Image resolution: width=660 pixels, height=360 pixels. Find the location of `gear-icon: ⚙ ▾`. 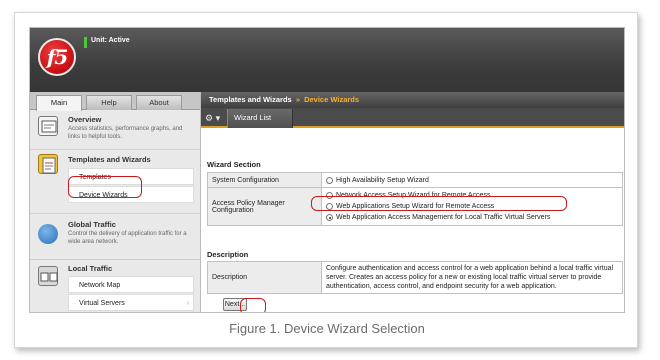

gear-icon: ⚙ ▾ is located at coordinates (215, 118).